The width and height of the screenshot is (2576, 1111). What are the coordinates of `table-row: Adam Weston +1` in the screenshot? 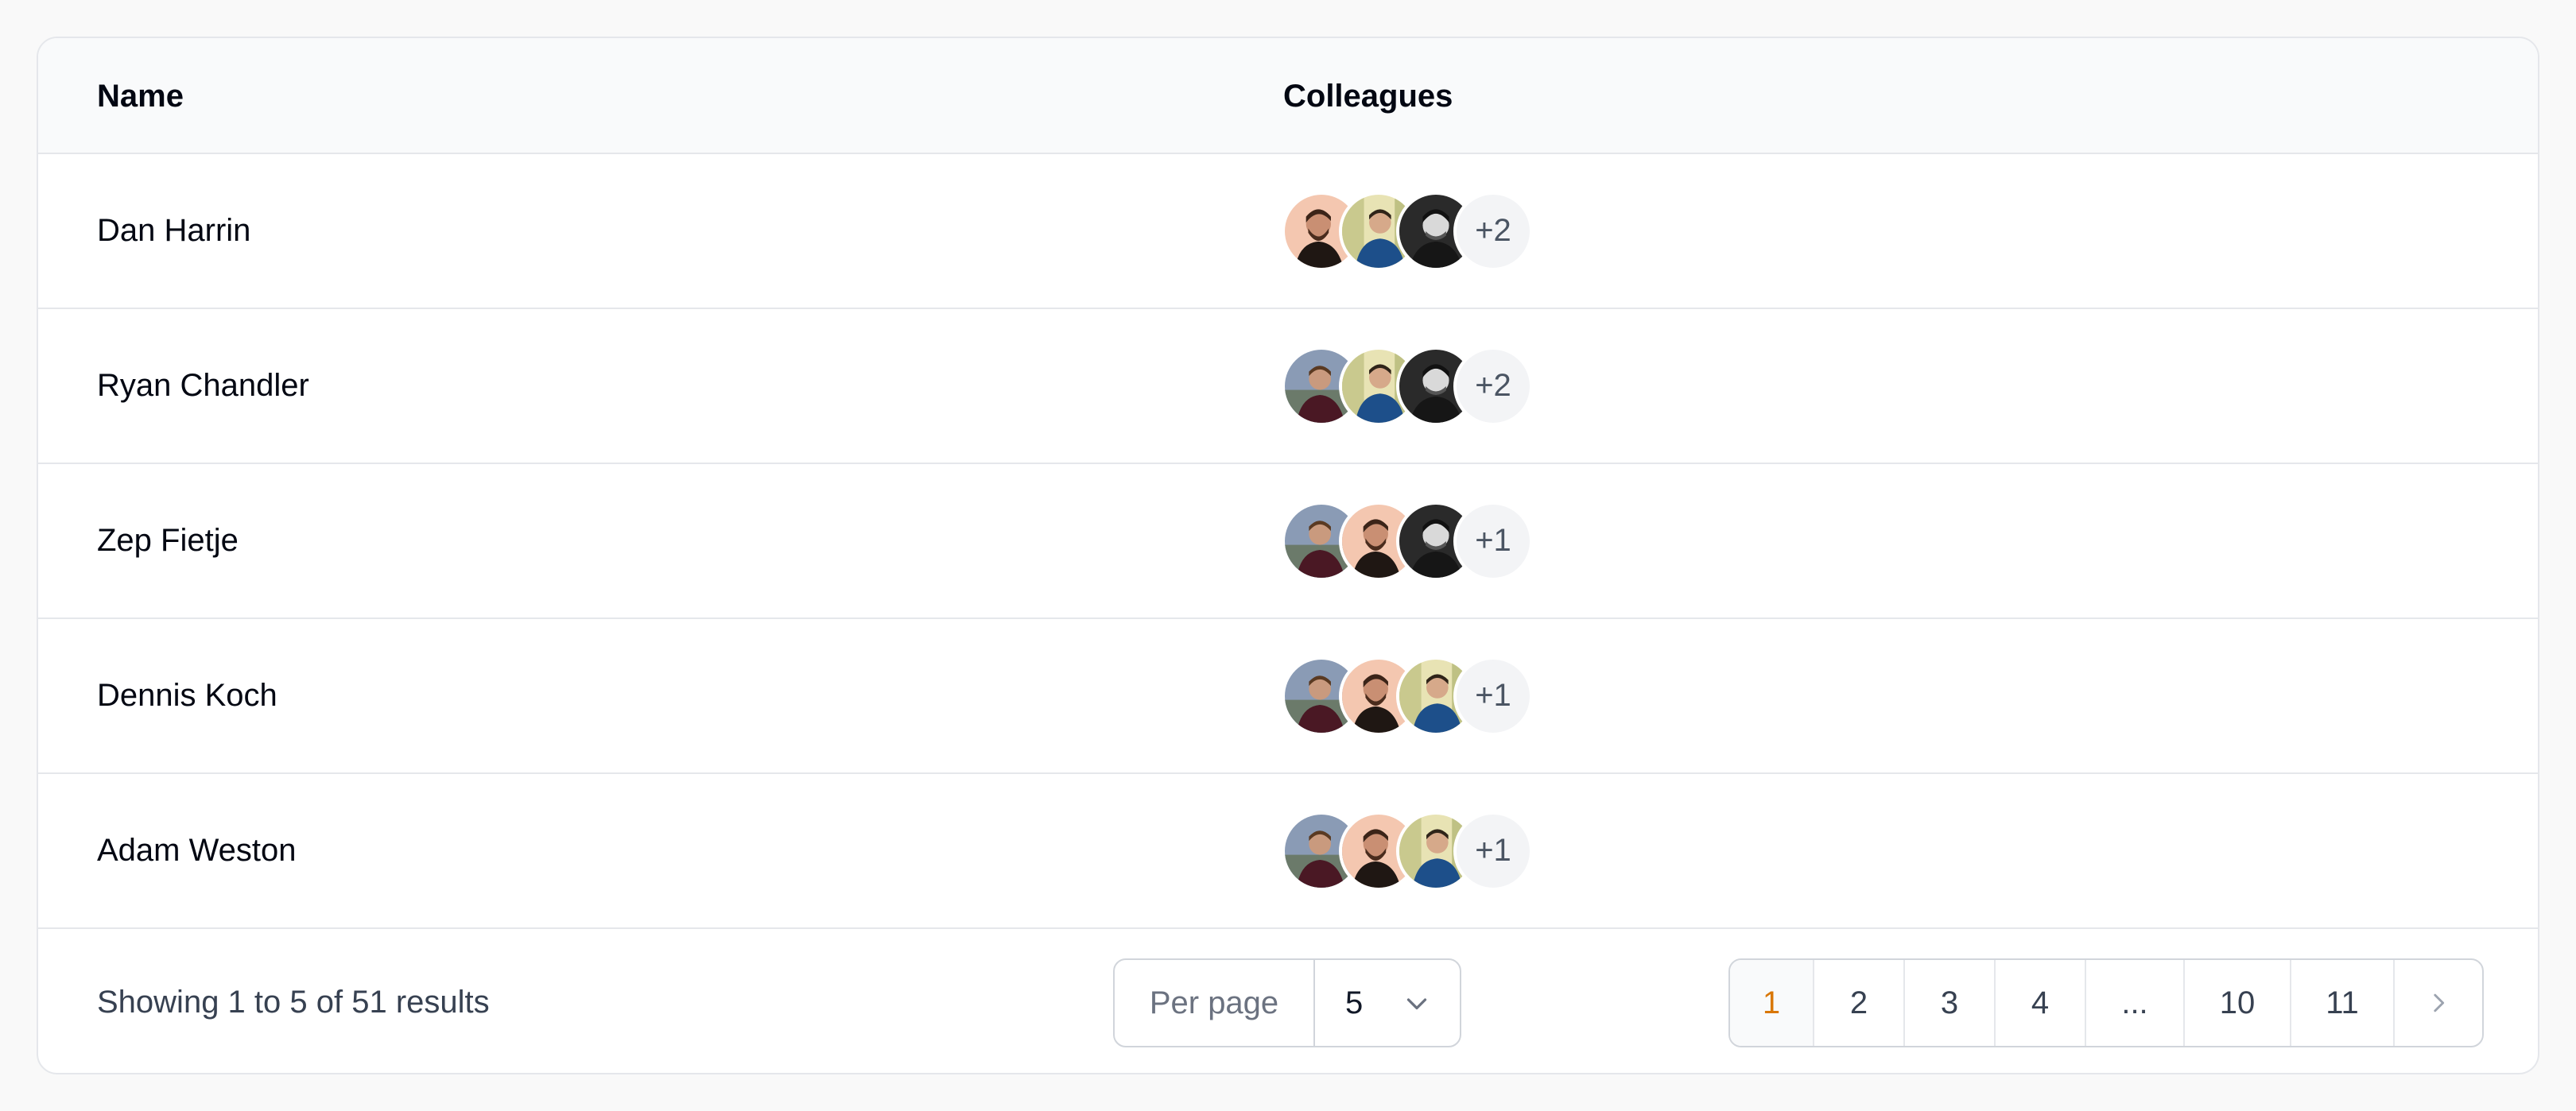 It's located at (1288, 851).